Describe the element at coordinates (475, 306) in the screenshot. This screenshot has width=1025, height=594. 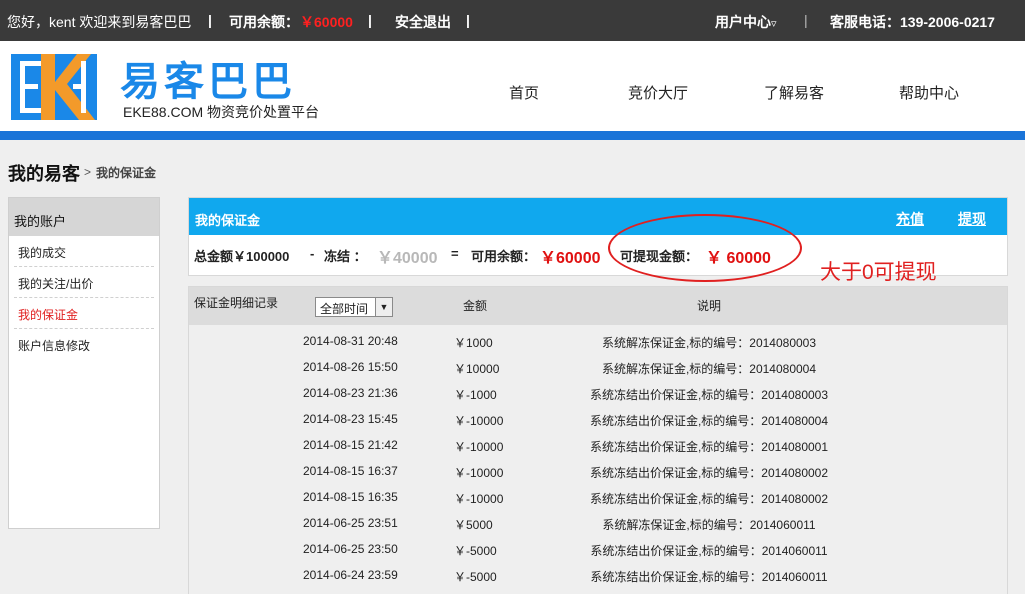
I see `column-amount: 金额` at that location.